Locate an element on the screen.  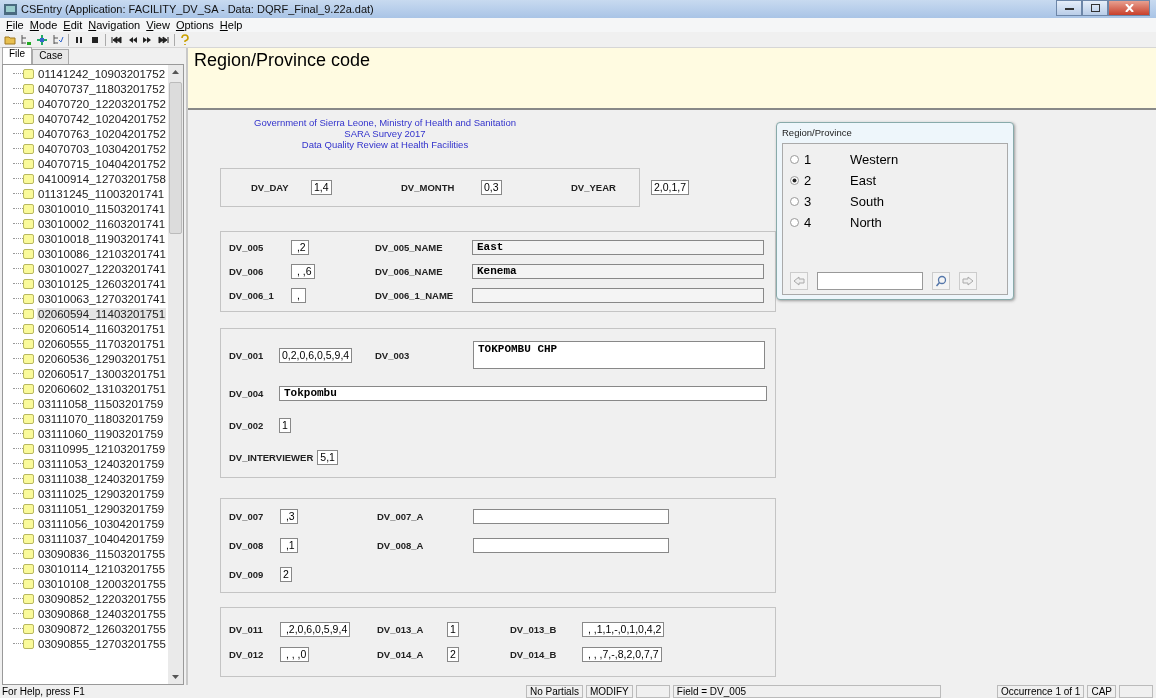
tree-item: 04070703_10304201752 is located at coordinates (102, 148).